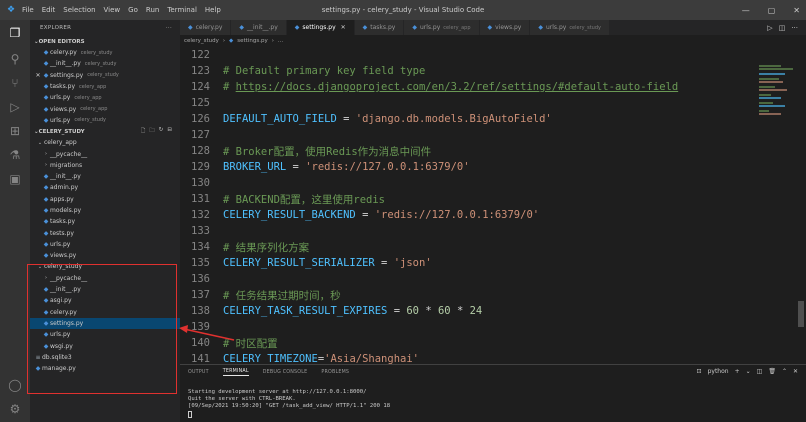 The height and width of the screenshot is (422, 806). Describe the element at coordinates (15, 409) in the screenshot. I see `settings-gear-icon: ⚙` at that location.